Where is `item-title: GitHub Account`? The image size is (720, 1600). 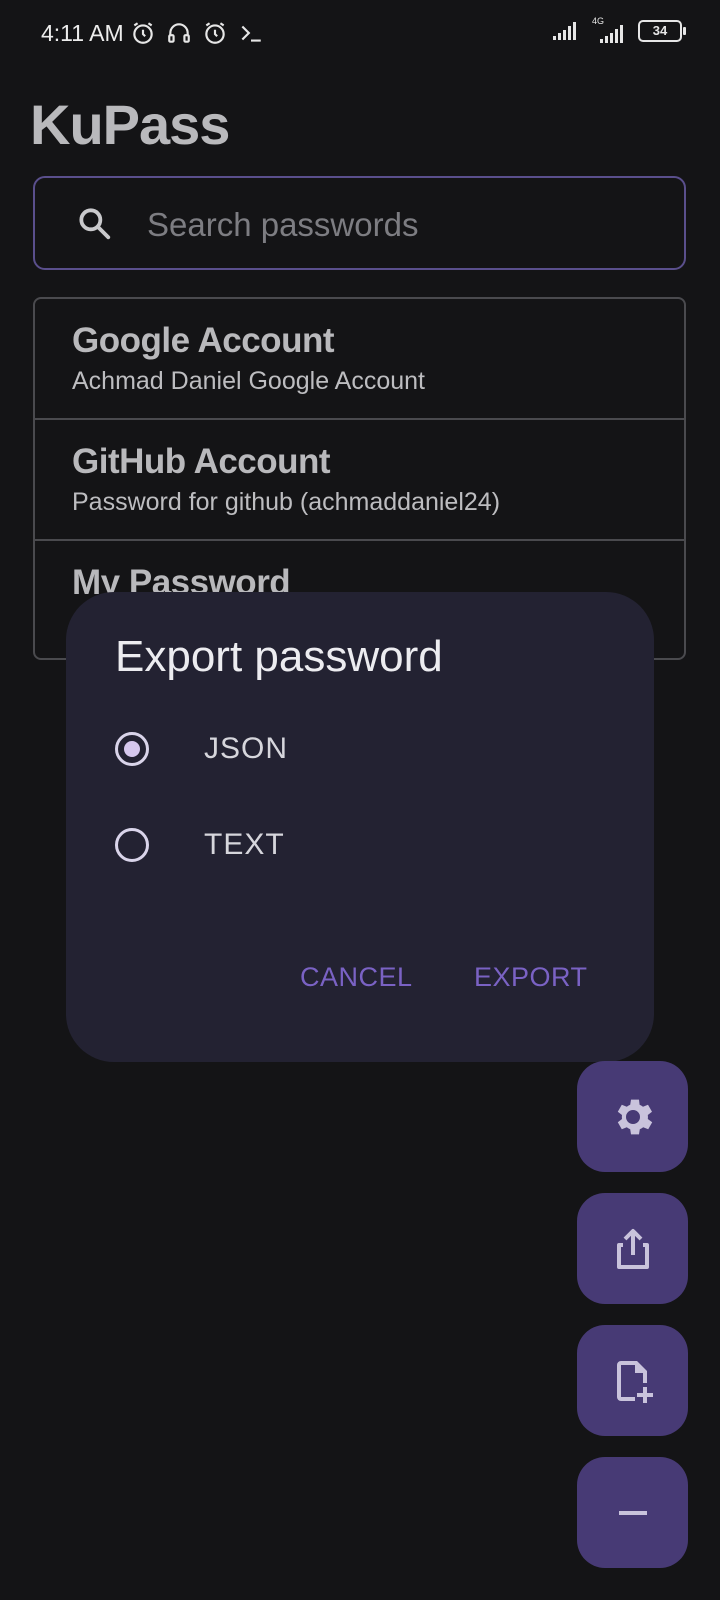
item-title: GitHub Account is located at coordinates (201, 461).